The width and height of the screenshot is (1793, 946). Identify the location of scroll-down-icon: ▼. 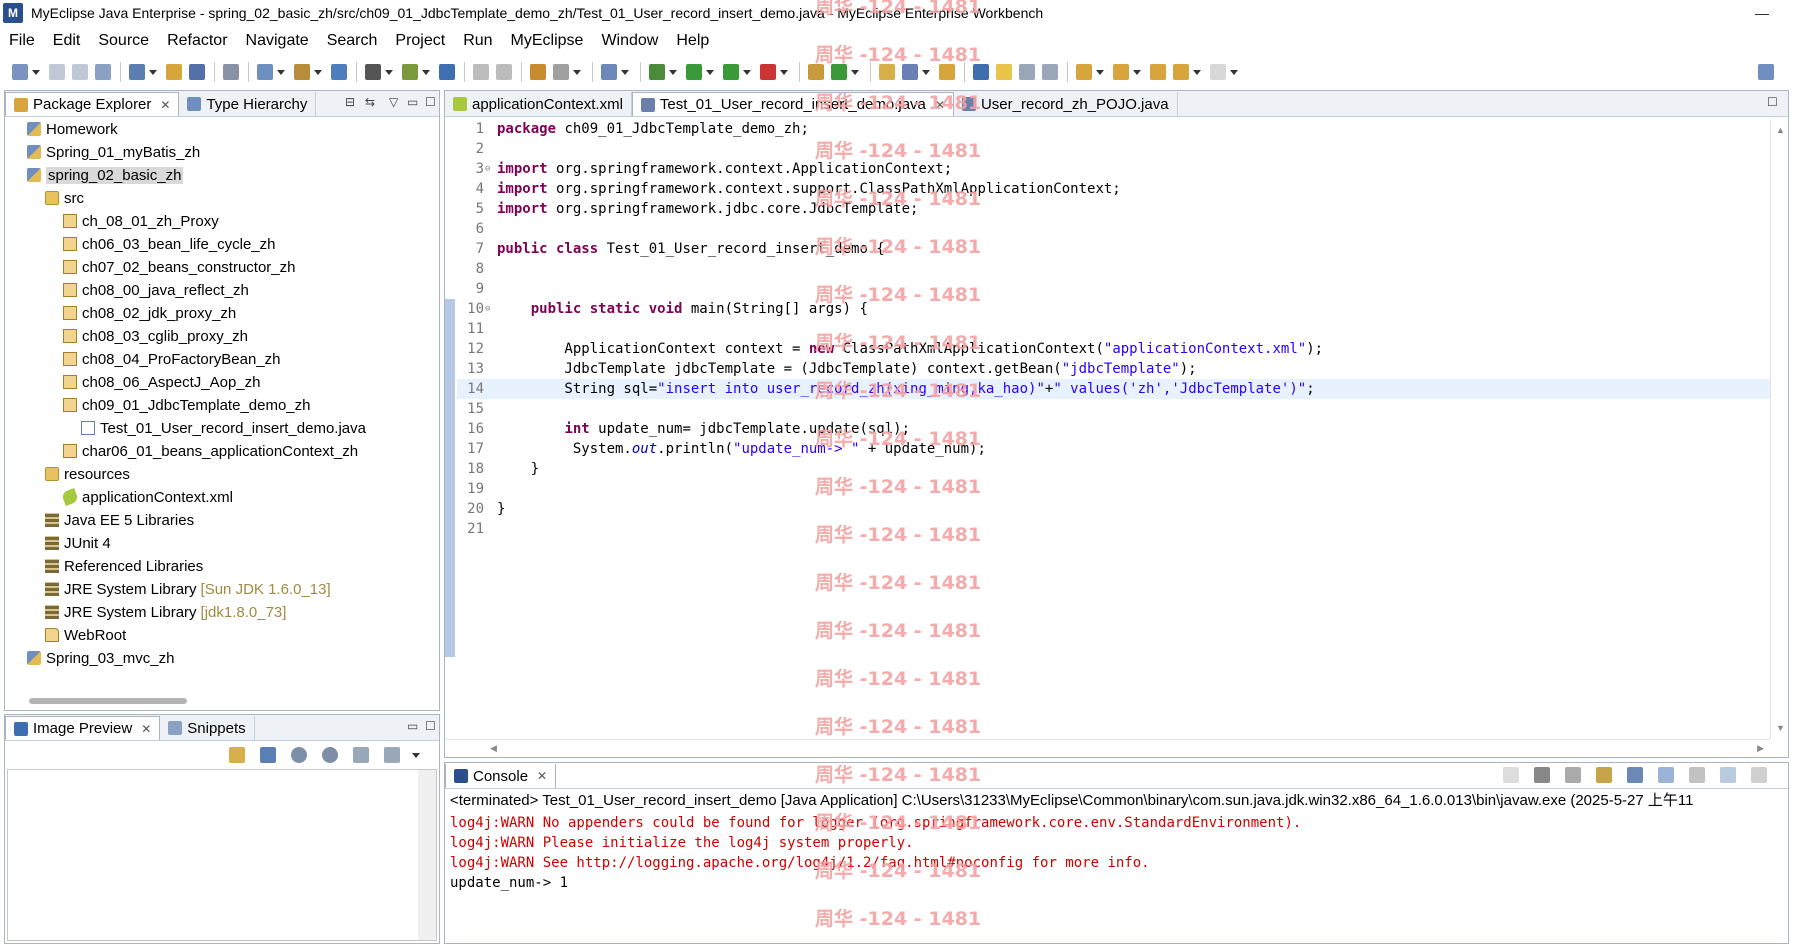
(1780, 728).